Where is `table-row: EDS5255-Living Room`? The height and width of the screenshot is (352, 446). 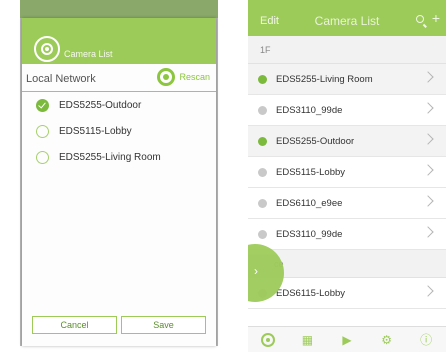
table-row: EDS5255-Living Room is located at coordinates (347, 79).